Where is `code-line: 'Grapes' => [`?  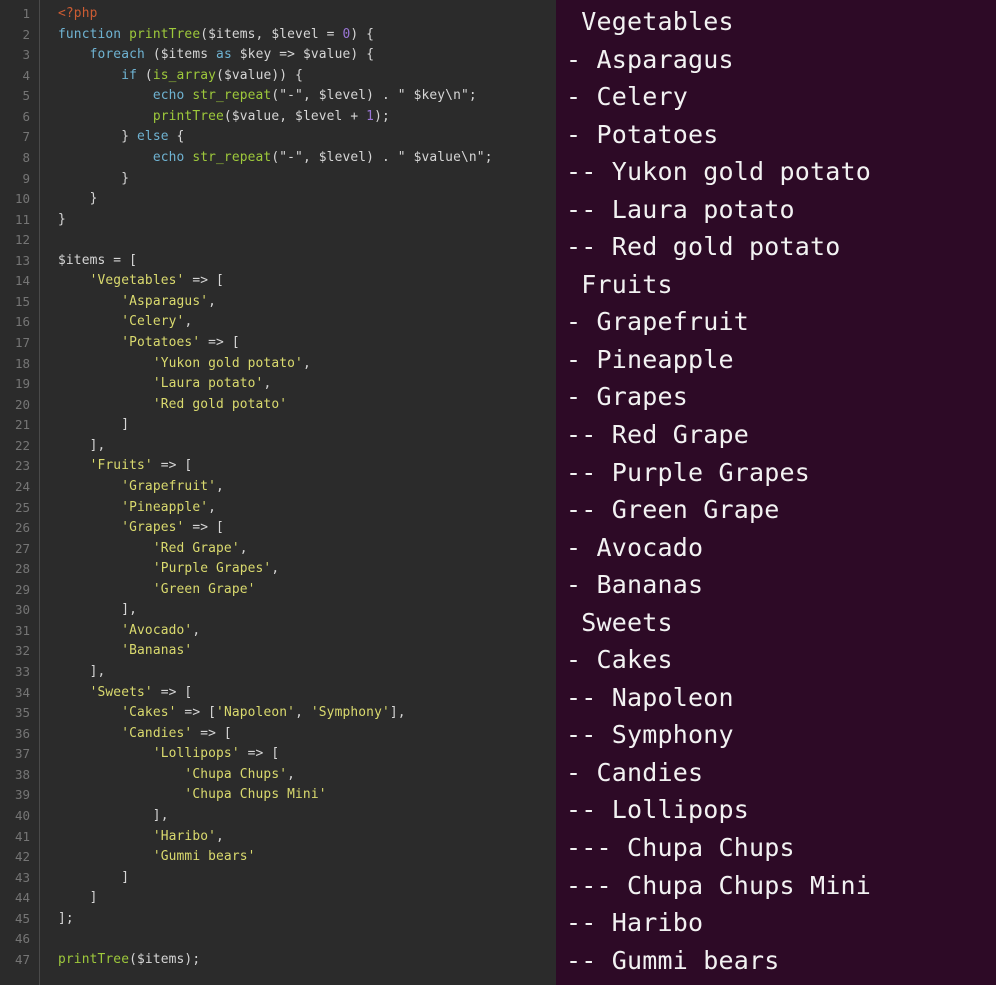 code-line: 'Grapes' => [ is located at coordinates (307, 528).